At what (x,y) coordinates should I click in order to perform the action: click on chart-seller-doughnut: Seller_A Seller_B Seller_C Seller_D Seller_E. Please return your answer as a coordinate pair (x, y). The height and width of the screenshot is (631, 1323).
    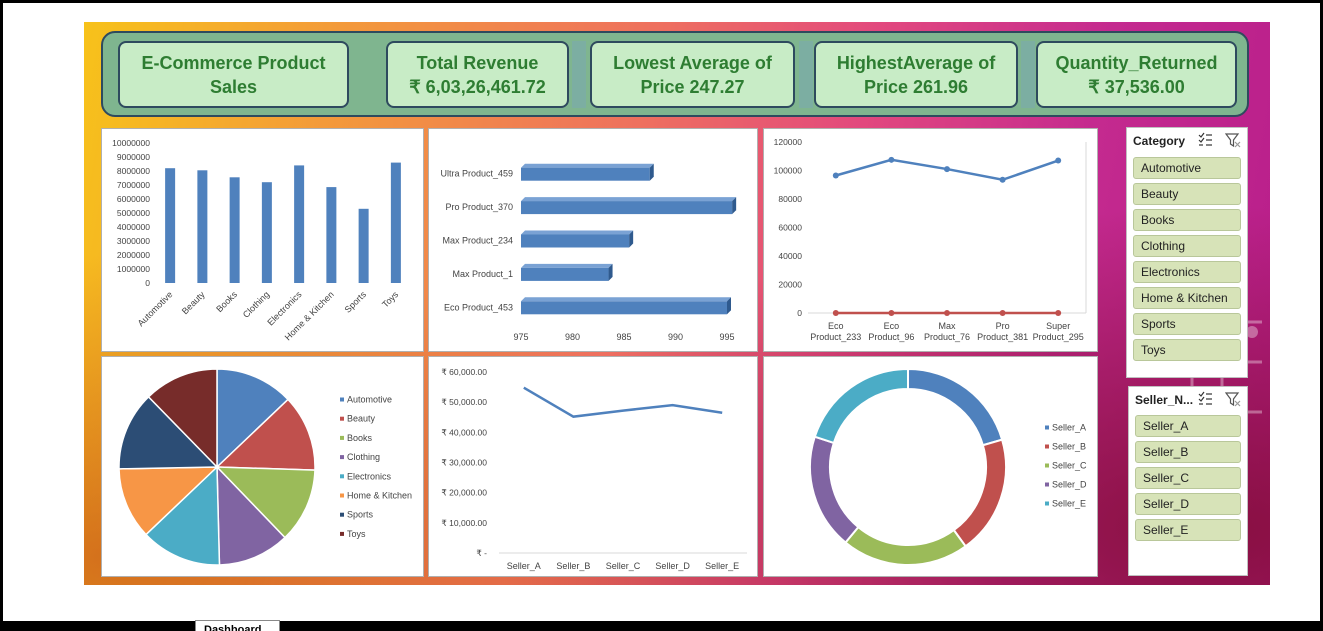
    Looking at the image, I should click on (930, 466).